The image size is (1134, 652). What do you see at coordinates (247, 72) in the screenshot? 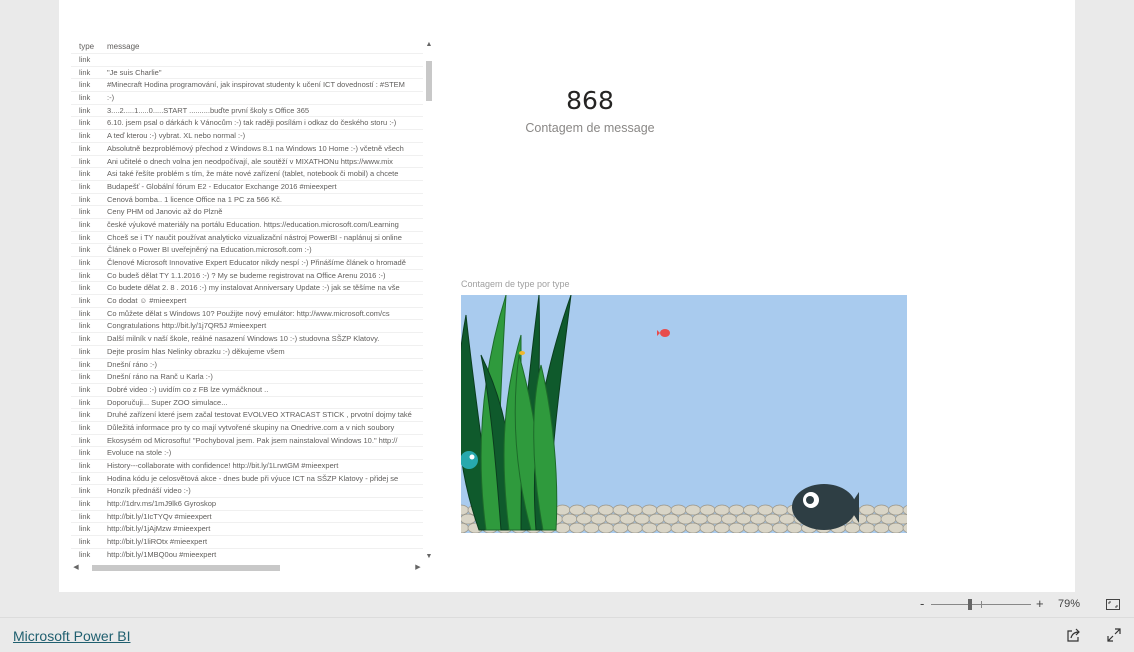
I see `table-row: link "Je suis Charlie"` at bounding box center [247, 72].